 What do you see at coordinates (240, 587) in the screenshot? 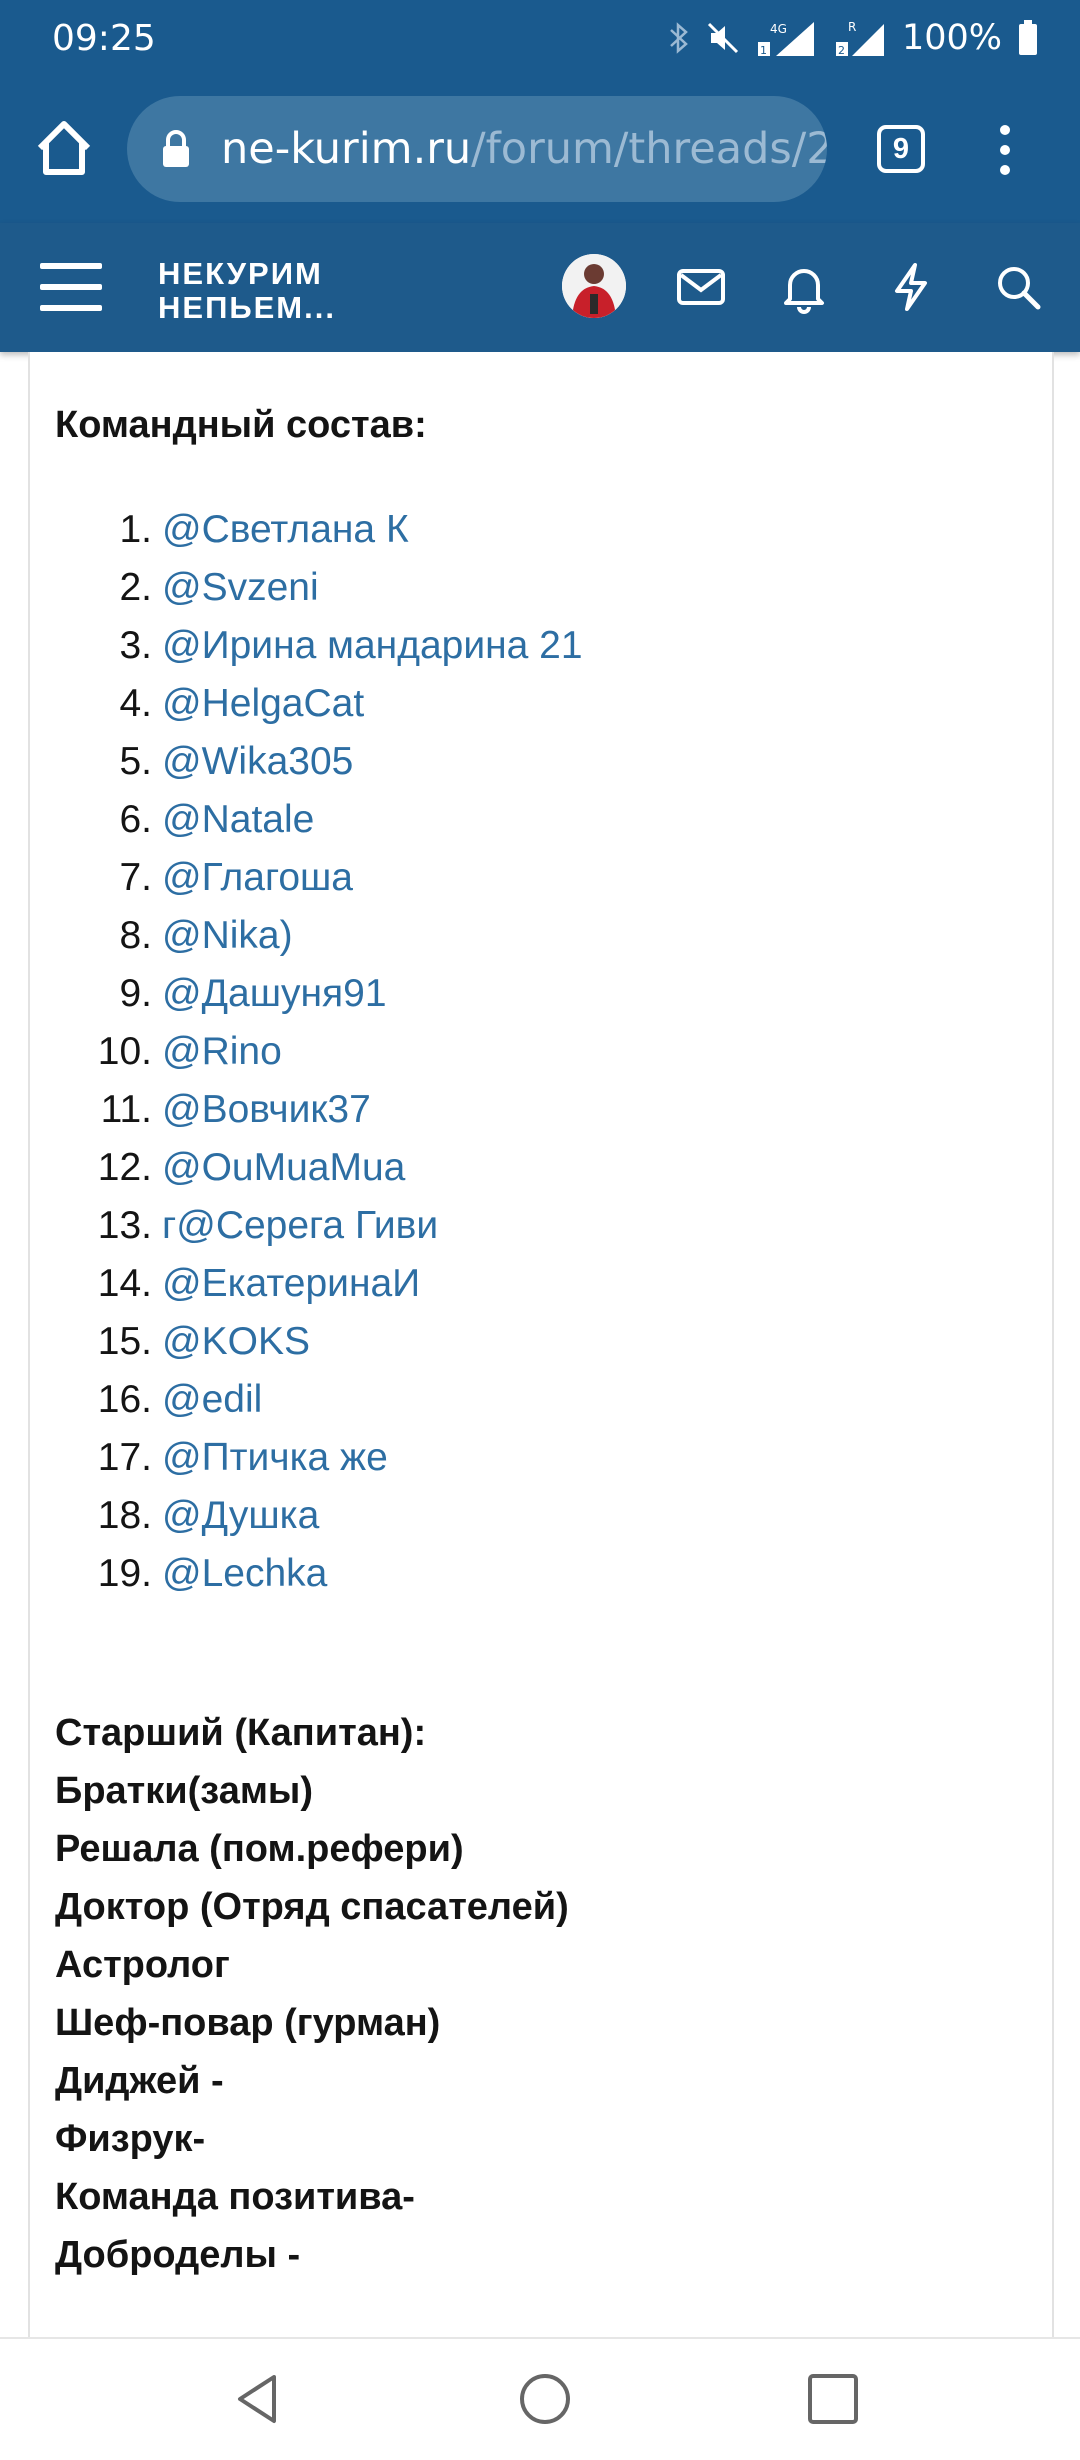
I see `member-mention-link: @Svzeni` at bounding box center [240, 587].